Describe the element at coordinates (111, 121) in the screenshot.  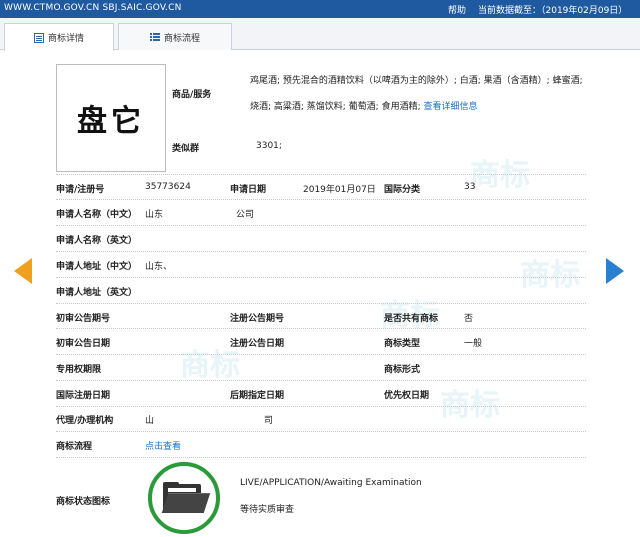
I see `trademark-logo-text: 盘它` at that location.